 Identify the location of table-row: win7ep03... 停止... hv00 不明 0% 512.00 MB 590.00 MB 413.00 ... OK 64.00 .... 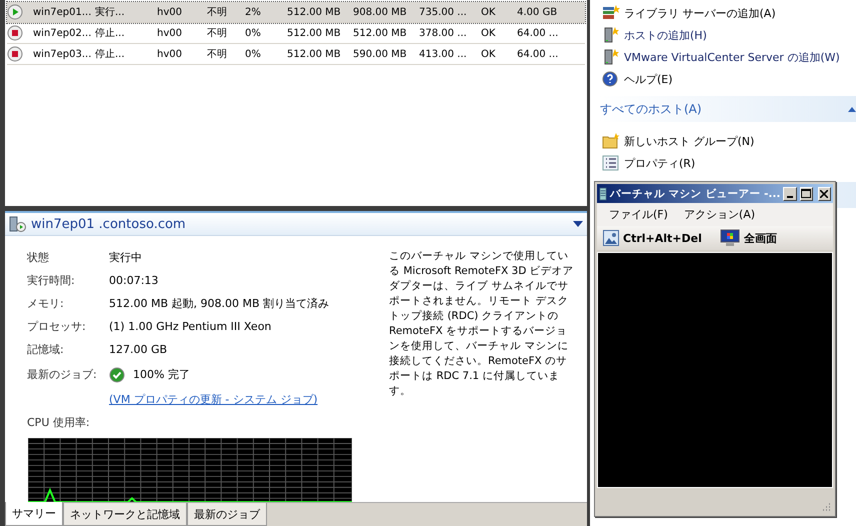
(296, 54).